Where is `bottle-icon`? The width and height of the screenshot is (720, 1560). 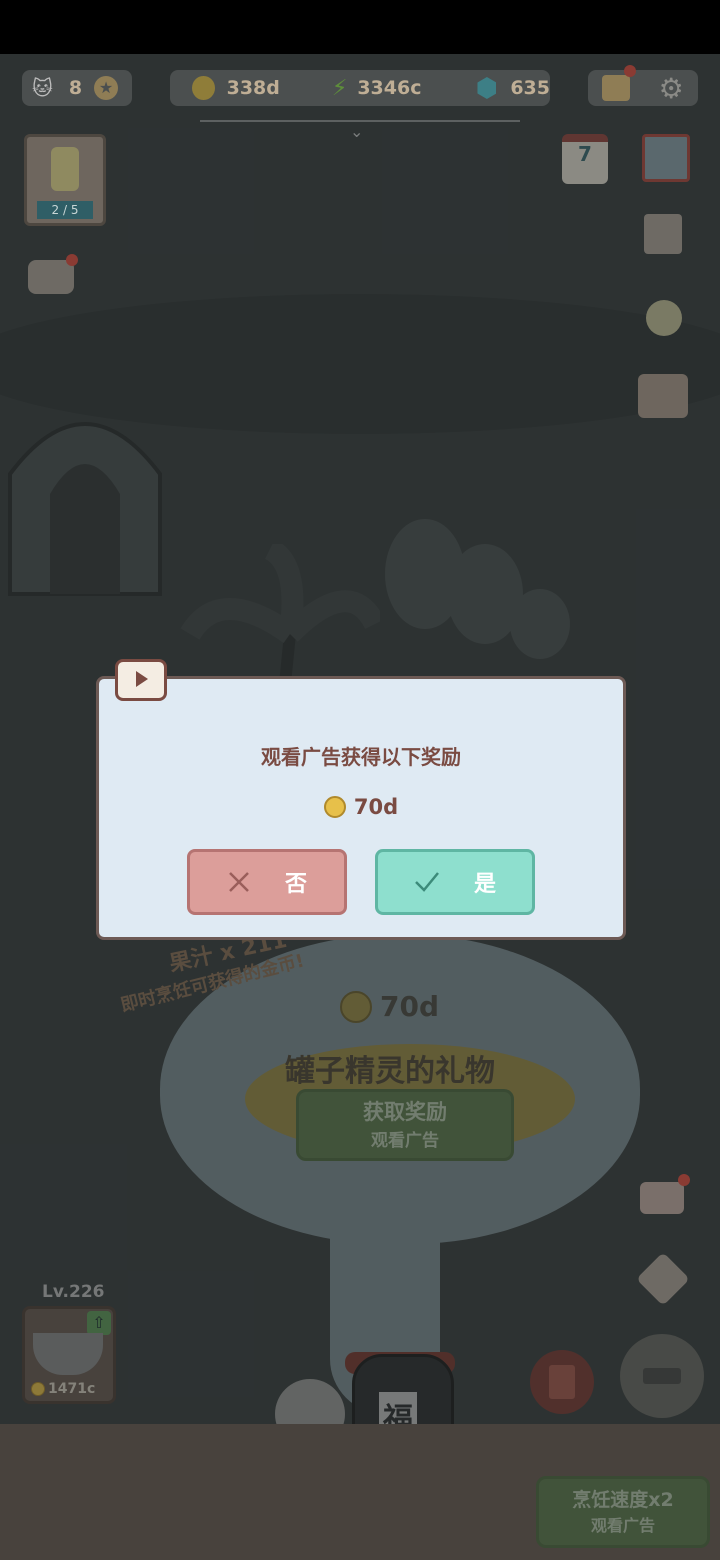 bottle-icon is located at coordinates (65, 169).